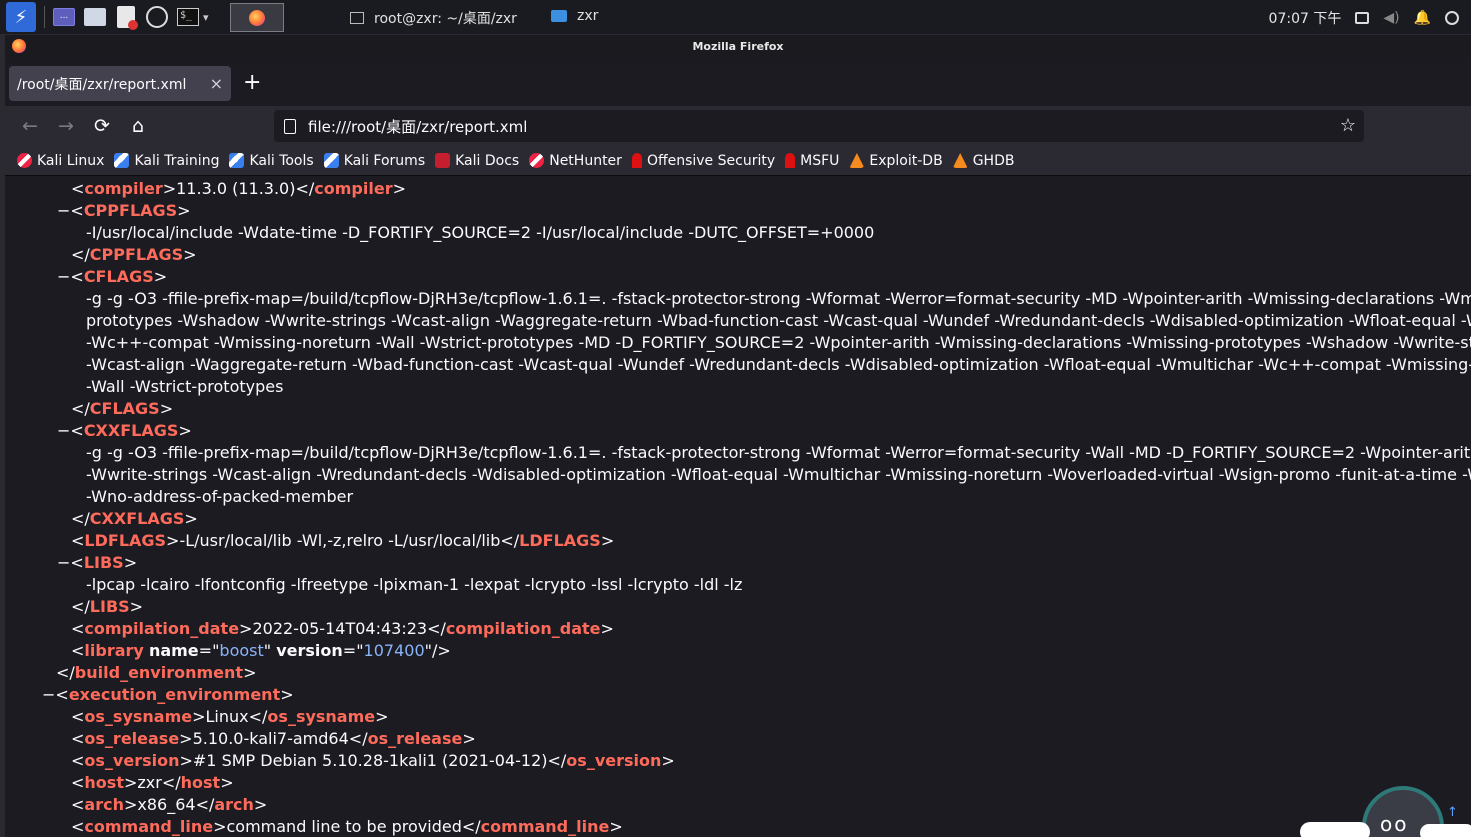 This screenshot has width=1471, height=837. What do you see at coordinates (166, 161) in the screenshot?
I see `bookmark-kali-training: Kali Training` at bounding box center [166, 161].